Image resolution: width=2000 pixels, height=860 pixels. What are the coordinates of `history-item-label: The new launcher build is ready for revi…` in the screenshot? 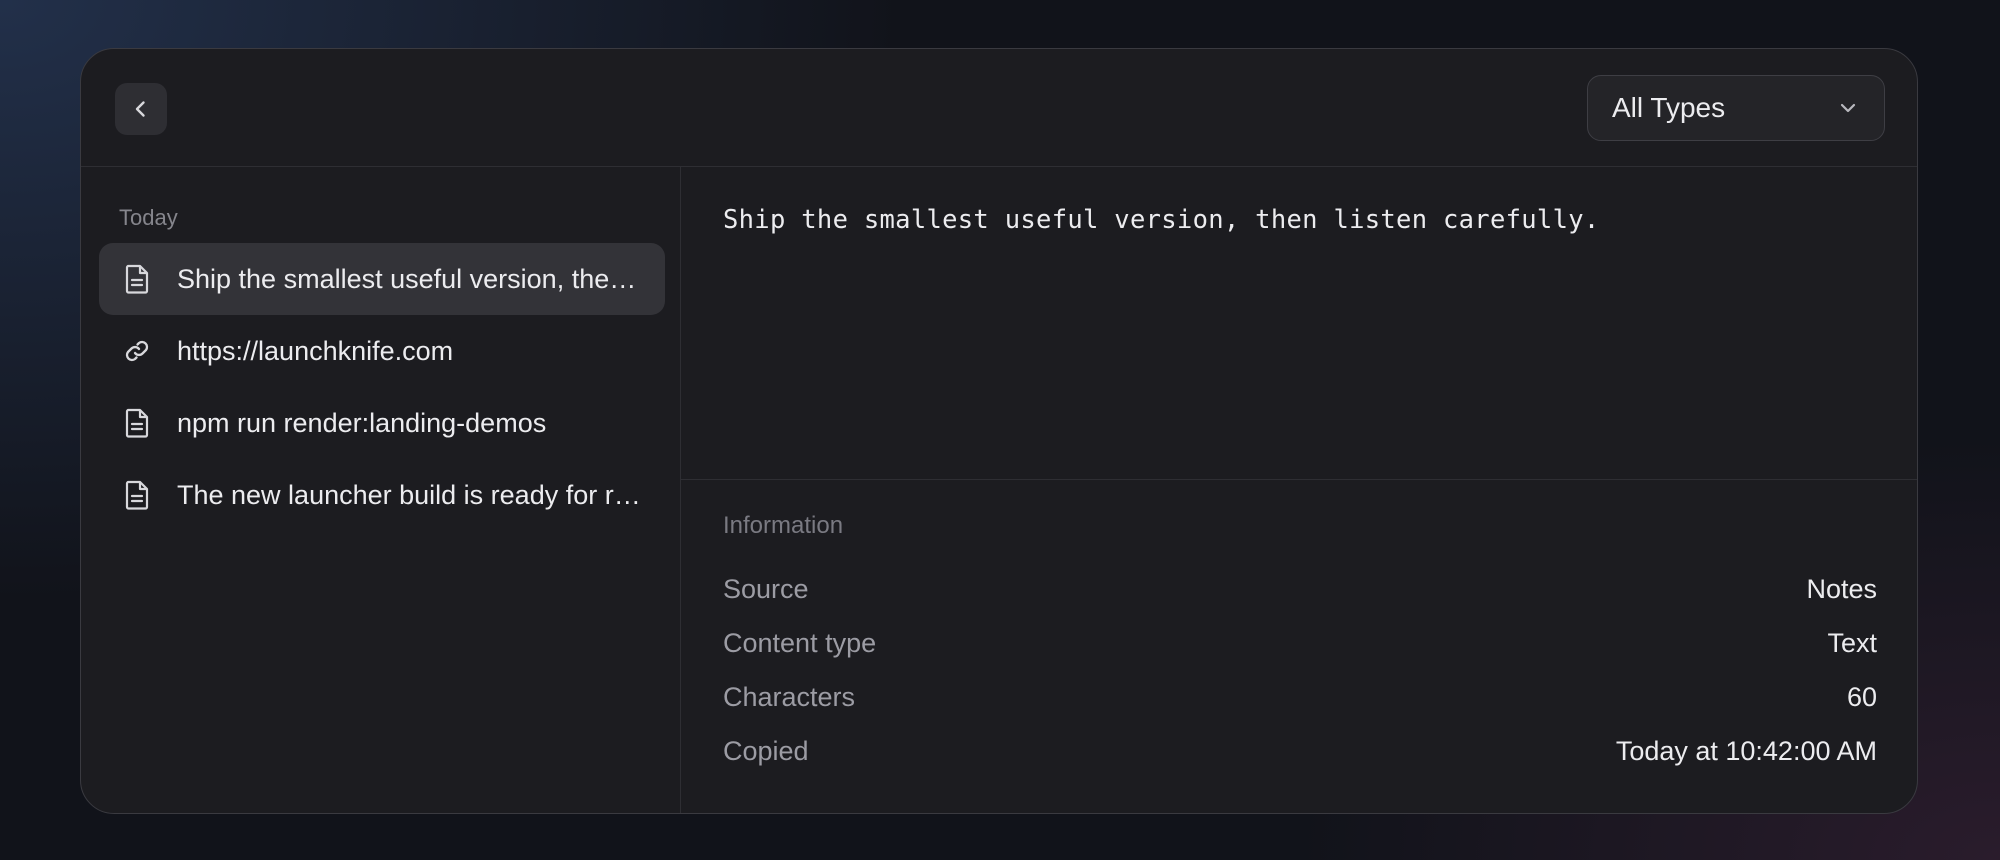 It's located at (409, 494).